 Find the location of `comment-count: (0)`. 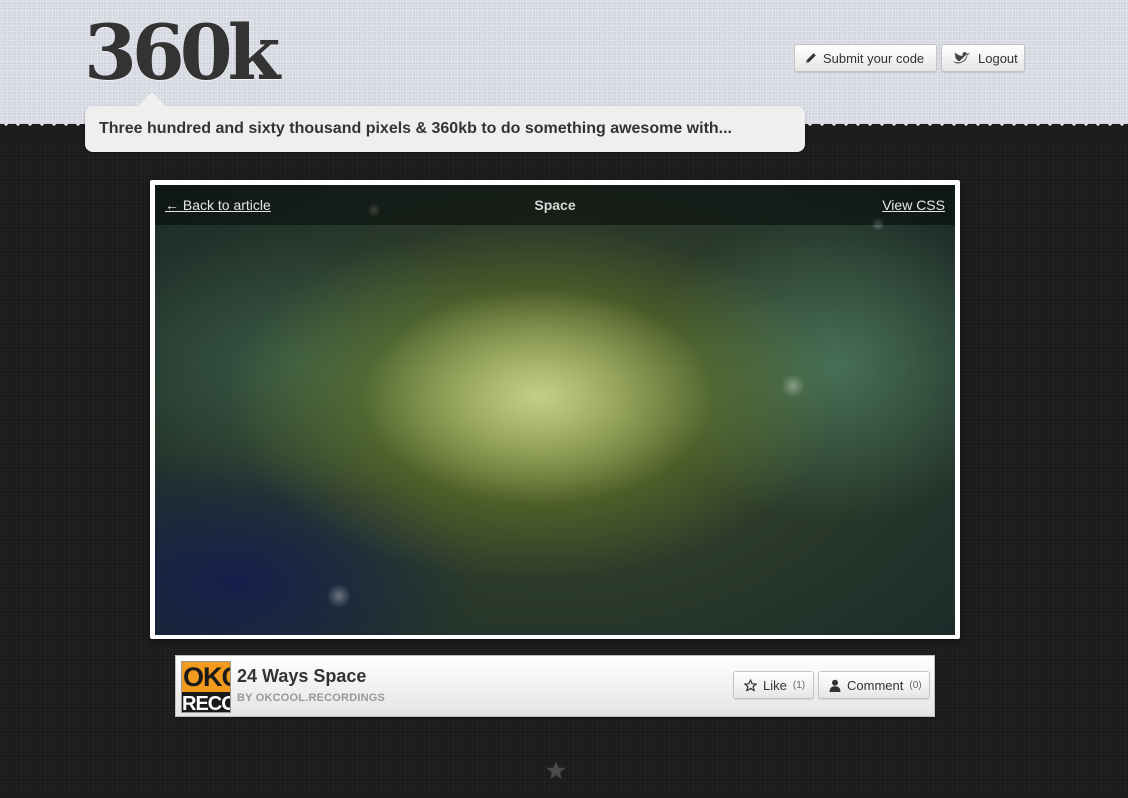

comment-count: (0) is located at coordinates (915, 685).